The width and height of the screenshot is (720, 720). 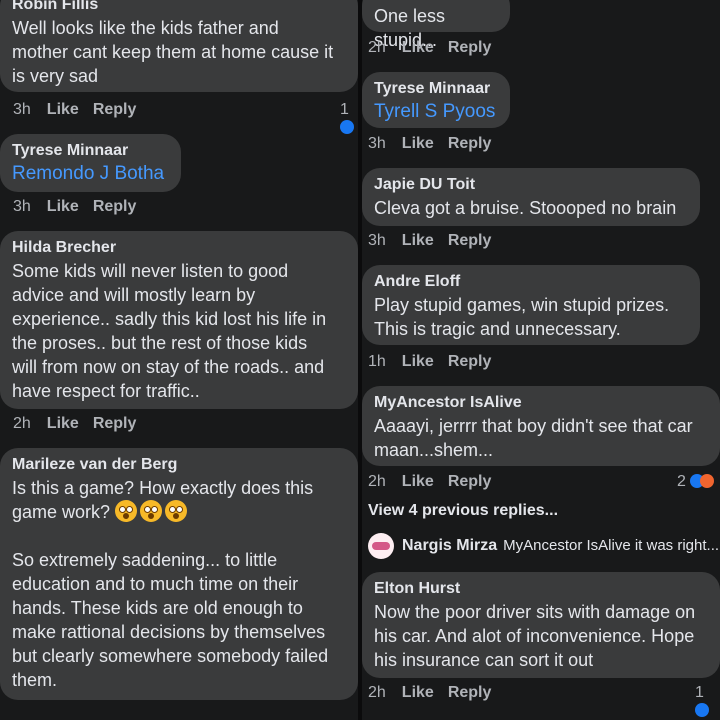 What do you see at coordinates (707, 481) in the screenshot?
I see `angry-reaction-icon` at bounding box center [707, 481].